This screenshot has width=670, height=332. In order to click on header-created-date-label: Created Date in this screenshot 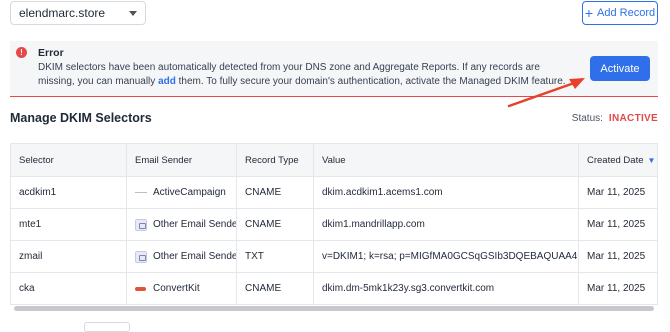, I will do `click(615, 160)`.